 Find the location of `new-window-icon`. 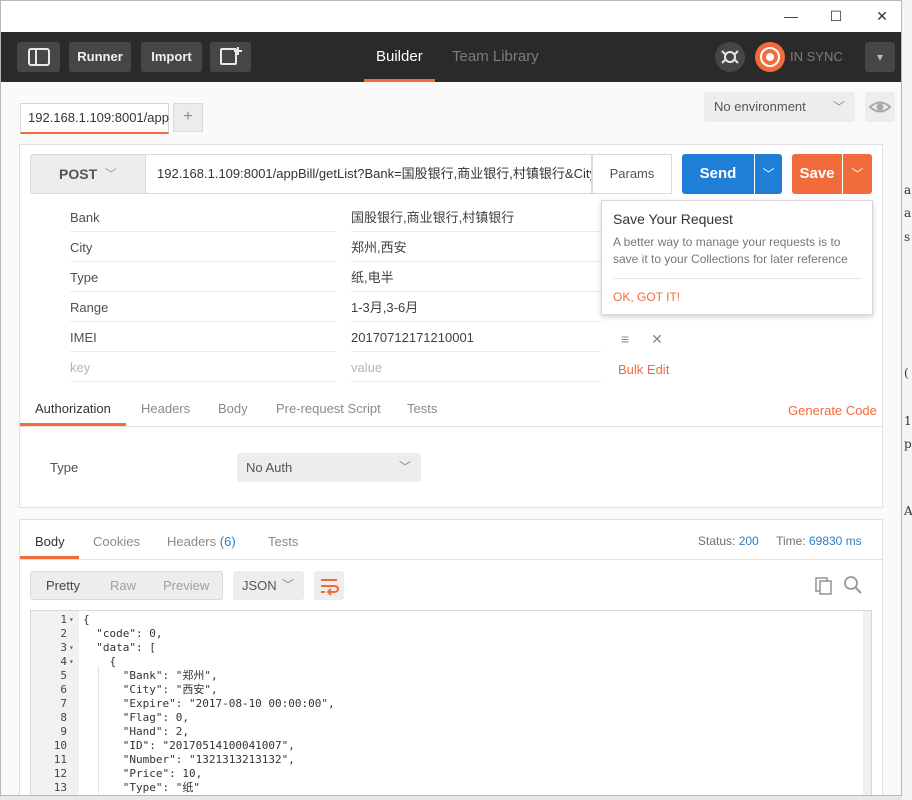

new-window-icon is located at coordinates (230, 56).